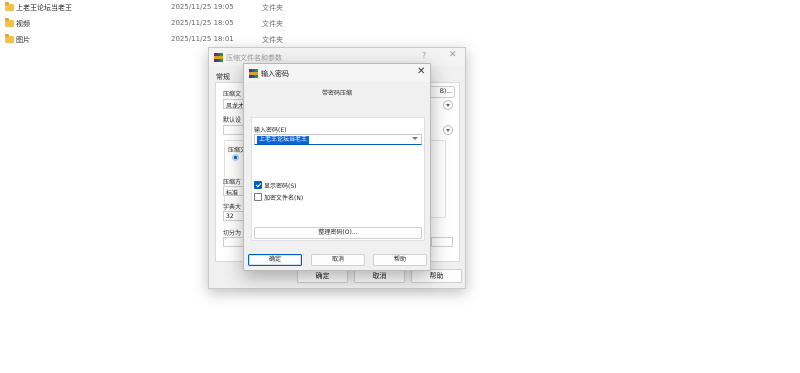 This screenshot has width=800, height=373. Describe the element at coordinates (280, 186) in the screenshot. I see `show-password-label: 显示密码(S)` at that location.